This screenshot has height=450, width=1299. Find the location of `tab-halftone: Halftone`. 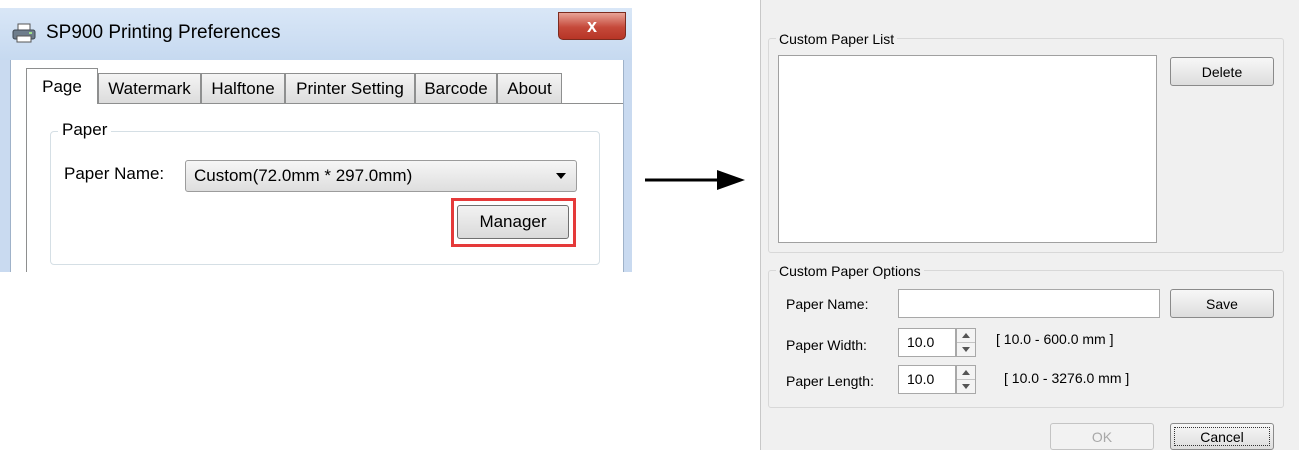

tab-halftone: Halftone is located at coordinates (243, 88).